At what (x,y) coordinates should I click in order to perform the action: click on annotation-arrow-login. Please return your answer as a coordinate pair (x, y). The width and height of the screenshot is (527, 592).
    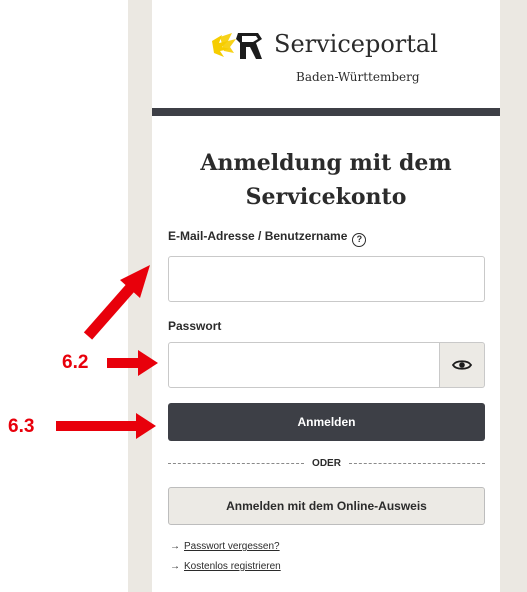
    Looking at the image, I should click on (106, 426).